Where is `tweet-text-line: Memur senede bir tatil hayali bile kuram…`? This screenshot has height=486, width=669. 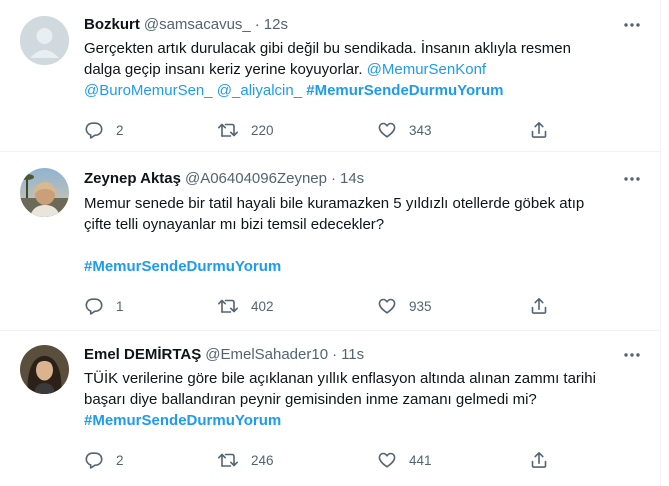 tweet-text-line: Memur senede bir tatil hayali bile kuram… is located at coordinates (364, 203).